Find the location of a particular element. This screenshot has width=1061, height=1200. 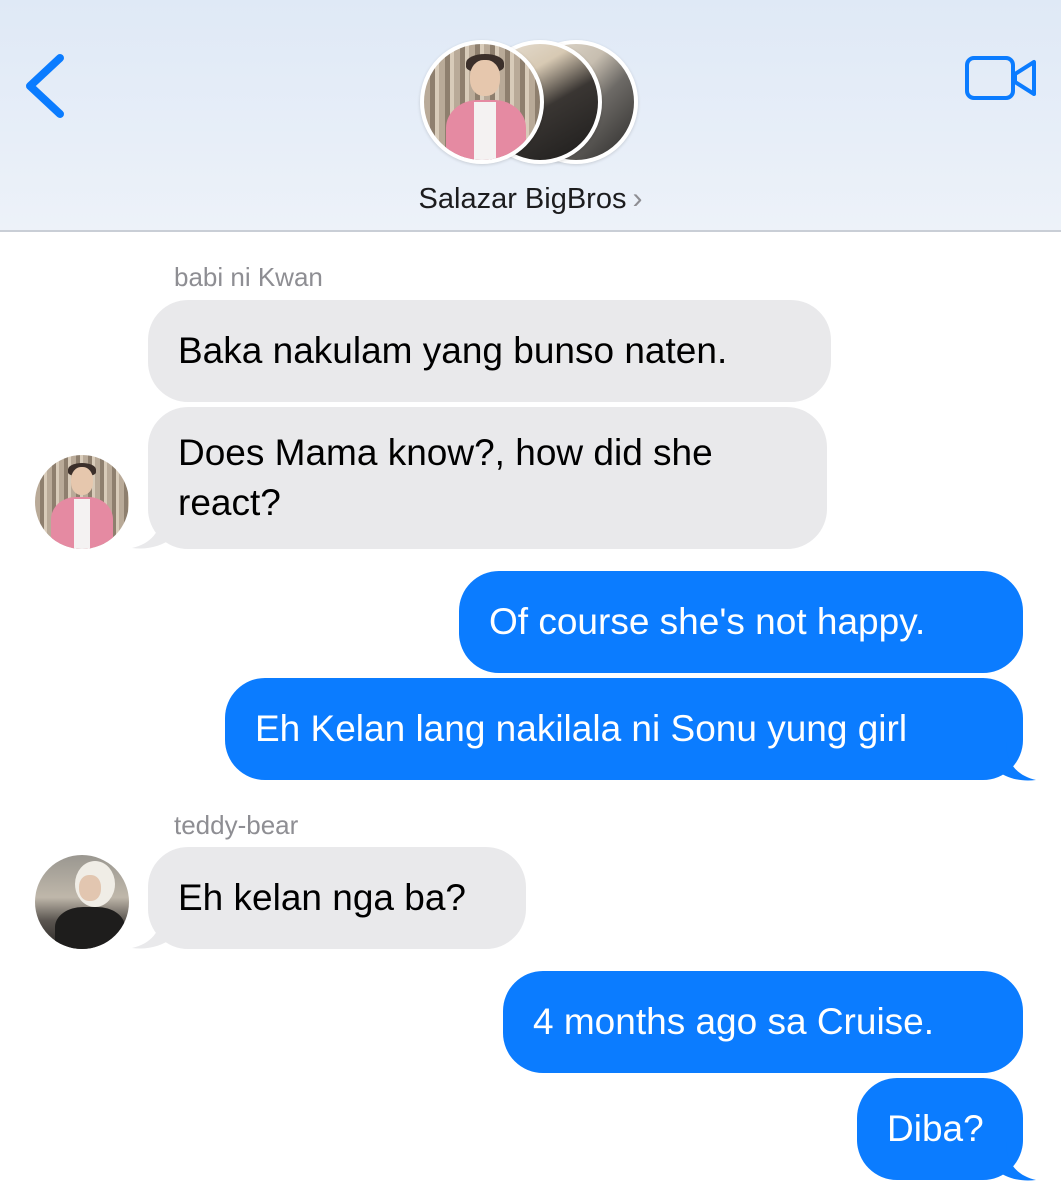

message-bubble-outgoing: Of course she's not happy. is located at coordinates (741, 622).